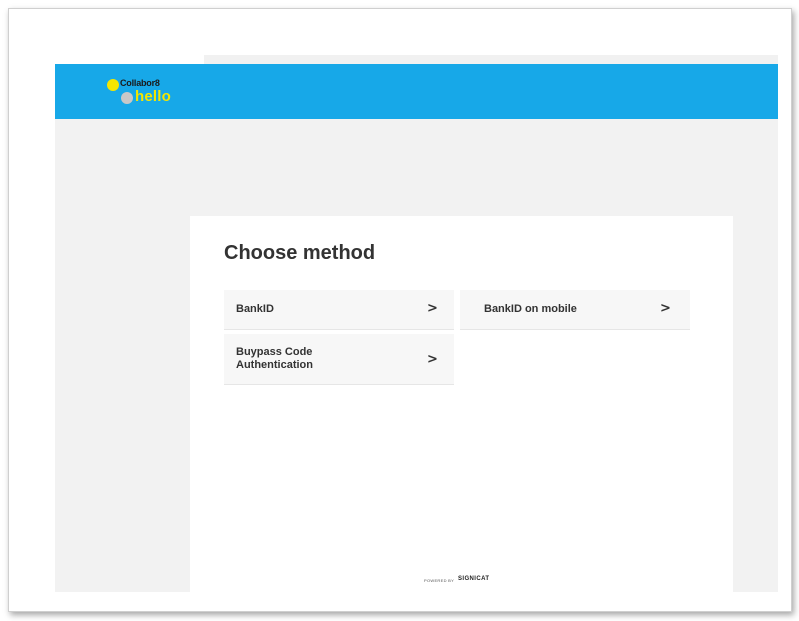 The image size is (799, 621). What do you see at coordinates (300, 253) in the screenshot?
I see `page-title: Choose method` at bounding box center [300, 253].